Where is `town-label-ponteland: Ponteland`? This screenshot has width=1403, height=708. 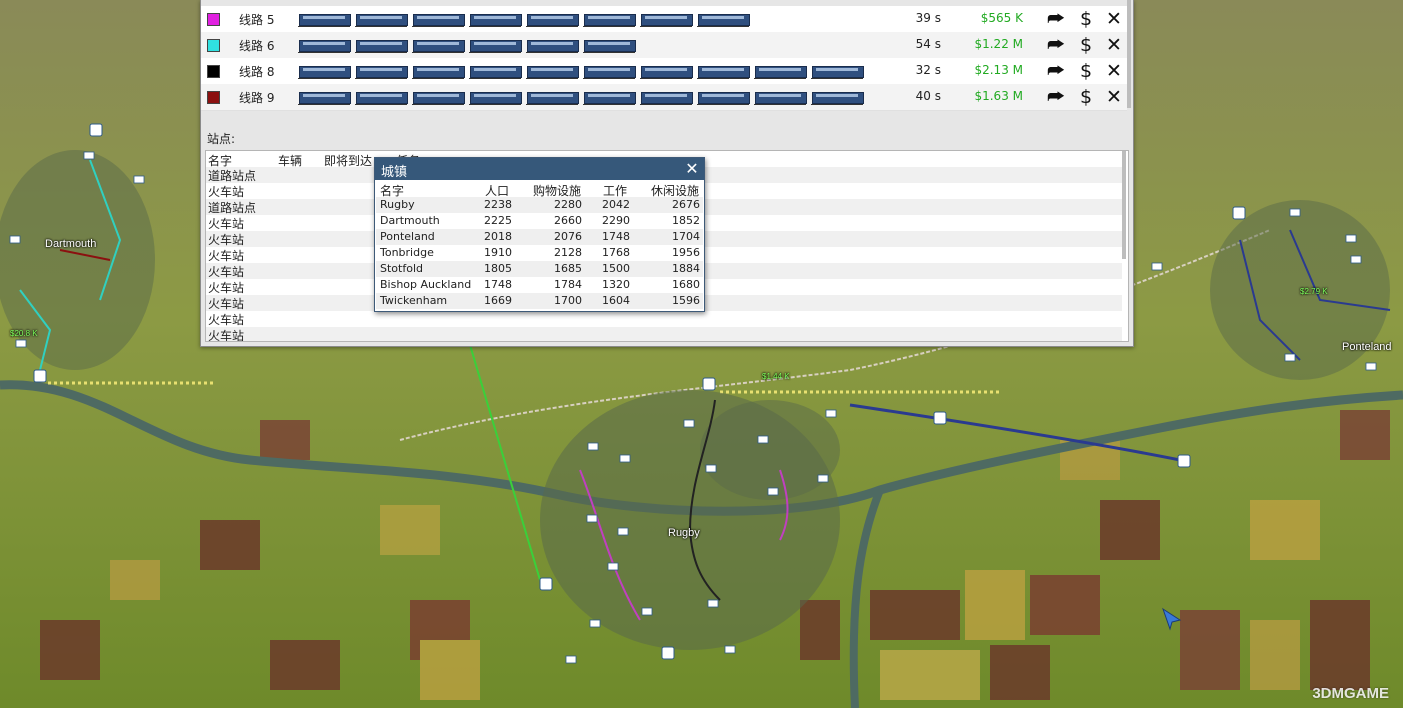
town-label-ponteland: Ponteland is located at coordinates (1367, 347).